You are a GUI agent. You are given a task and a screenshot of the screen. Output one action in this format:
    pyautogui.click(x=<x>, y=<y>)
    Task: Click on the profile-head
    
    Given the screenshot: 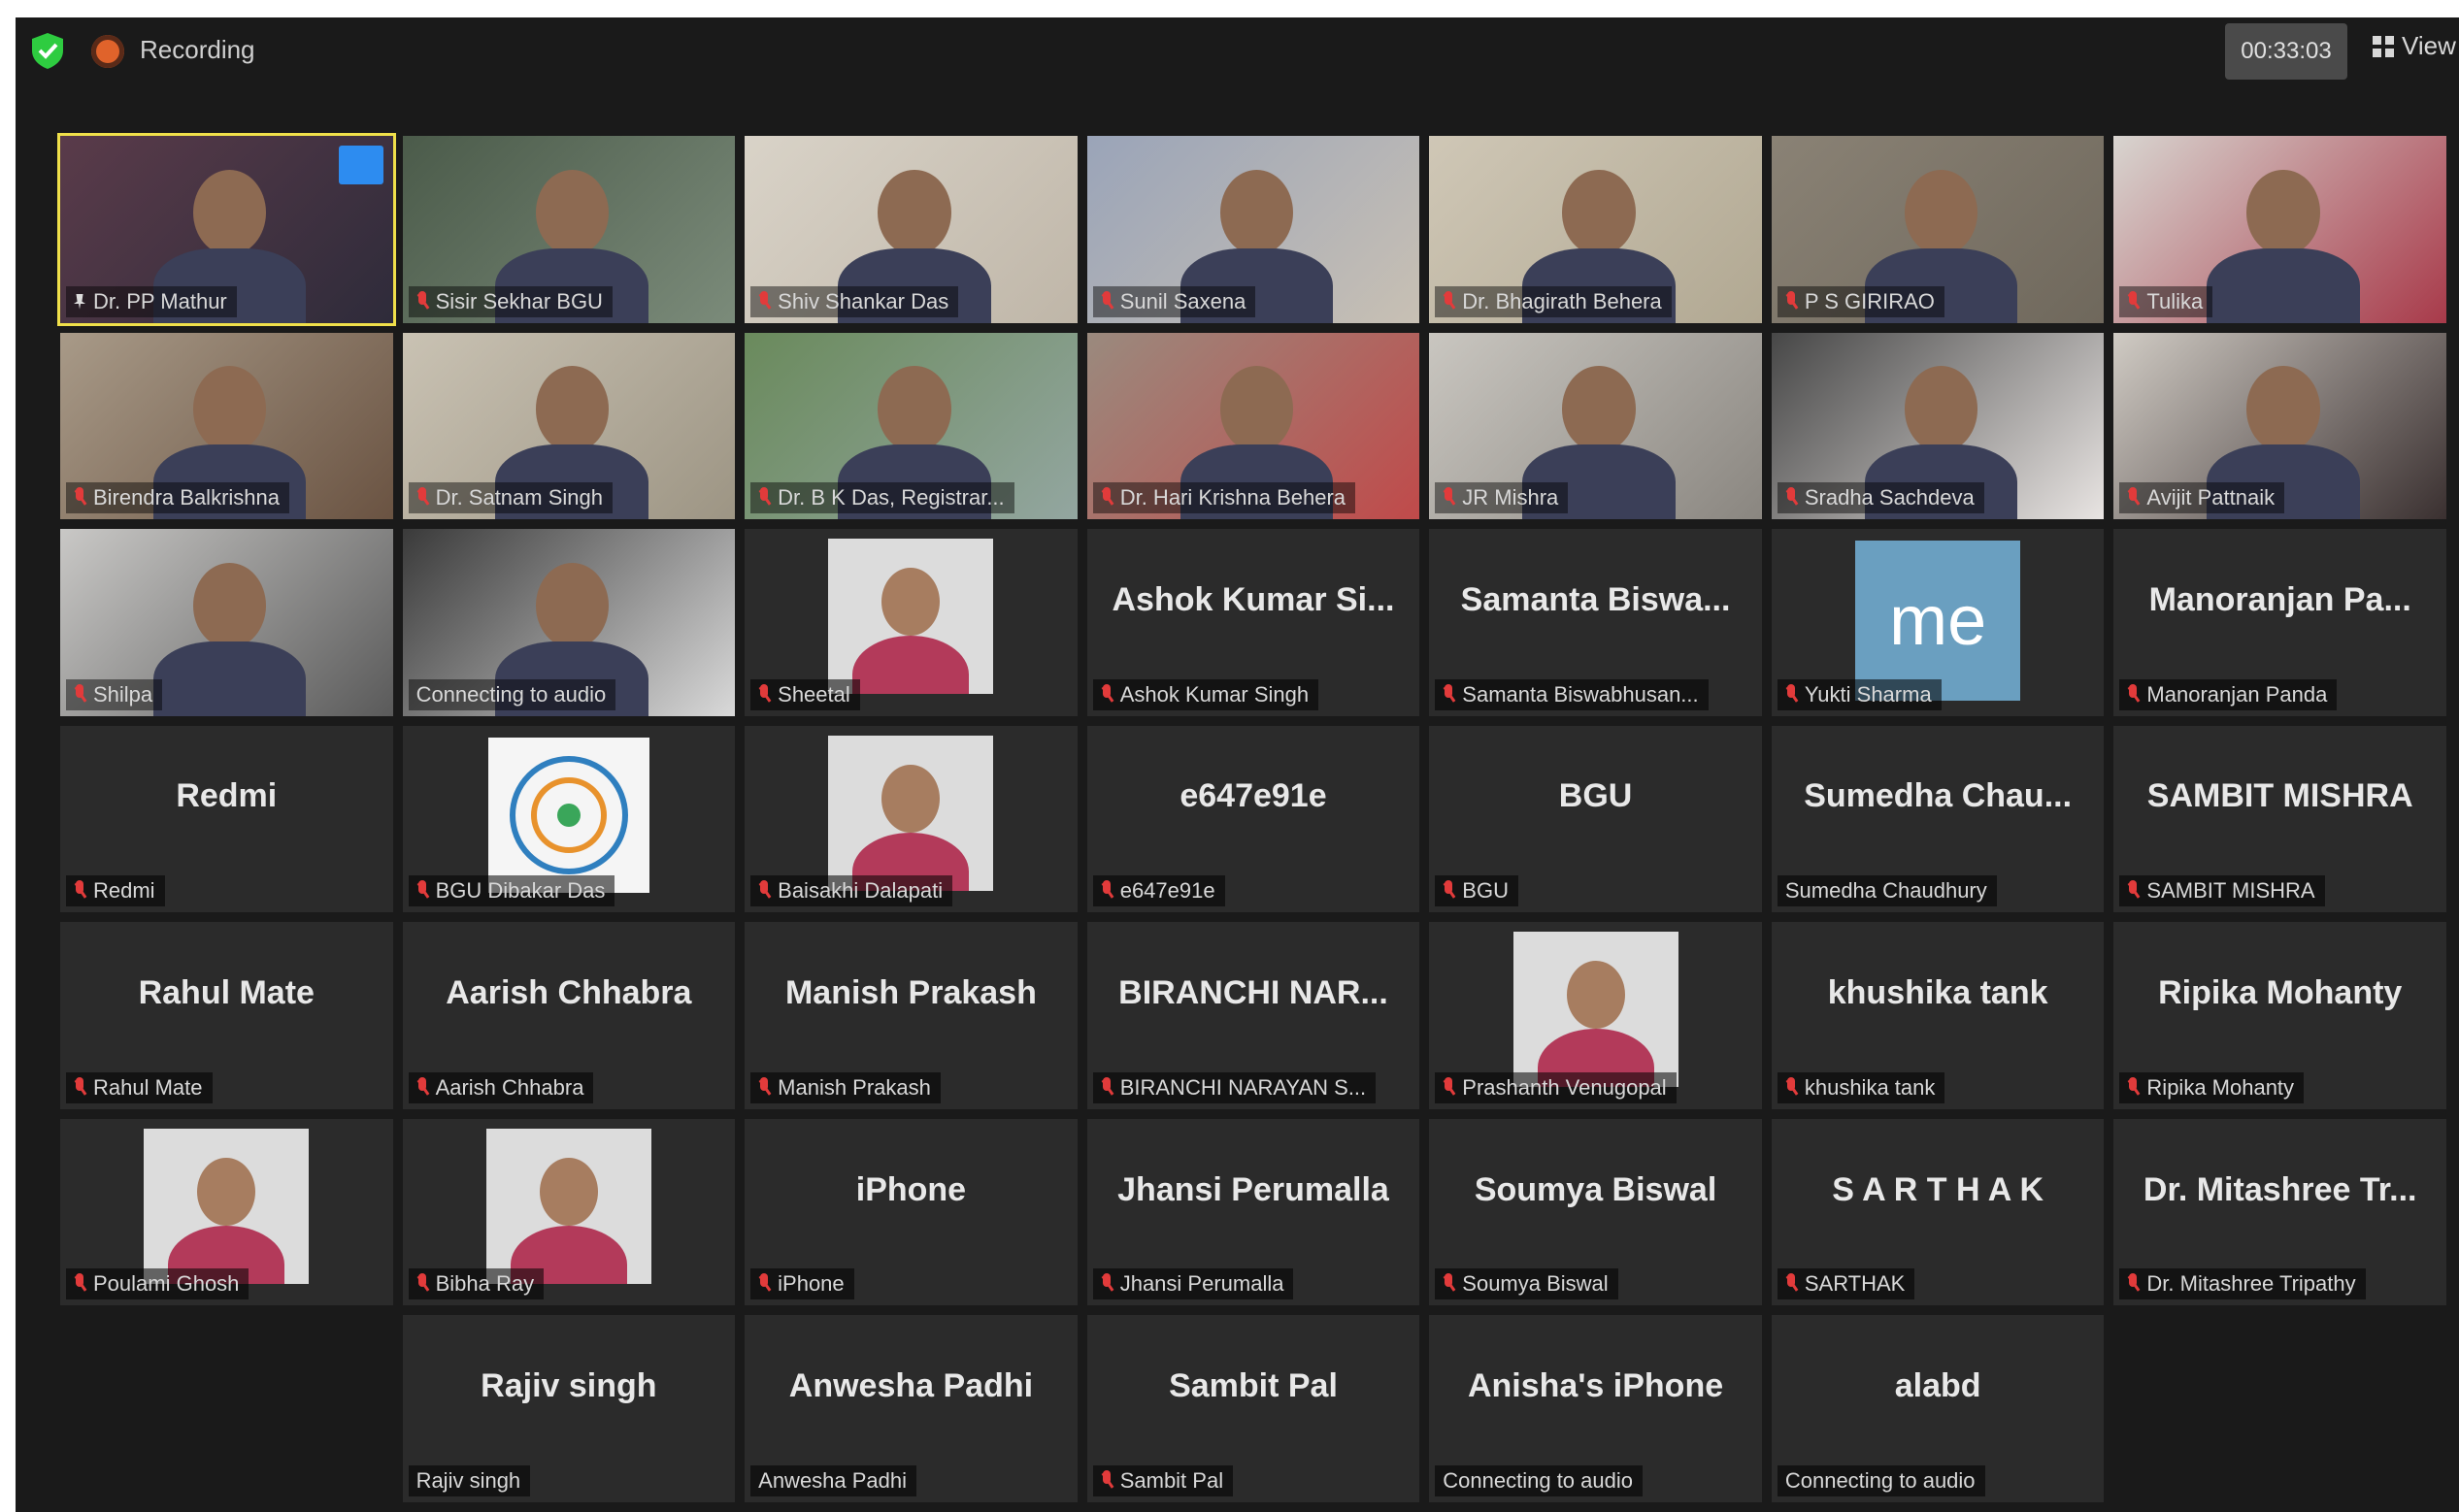 What is the action you would take?
    pyautogui.click(x=911, y=799)
    